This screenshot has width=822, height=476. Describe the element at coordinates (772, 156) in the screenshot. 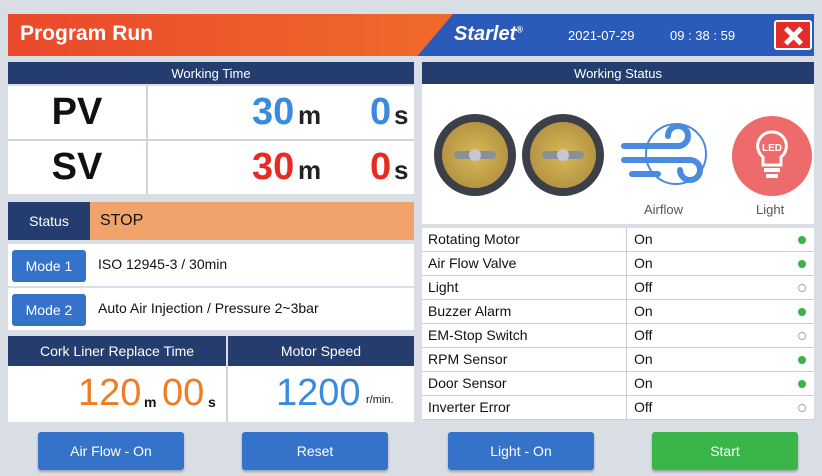

I see `led-light-icon: LED` at that location.